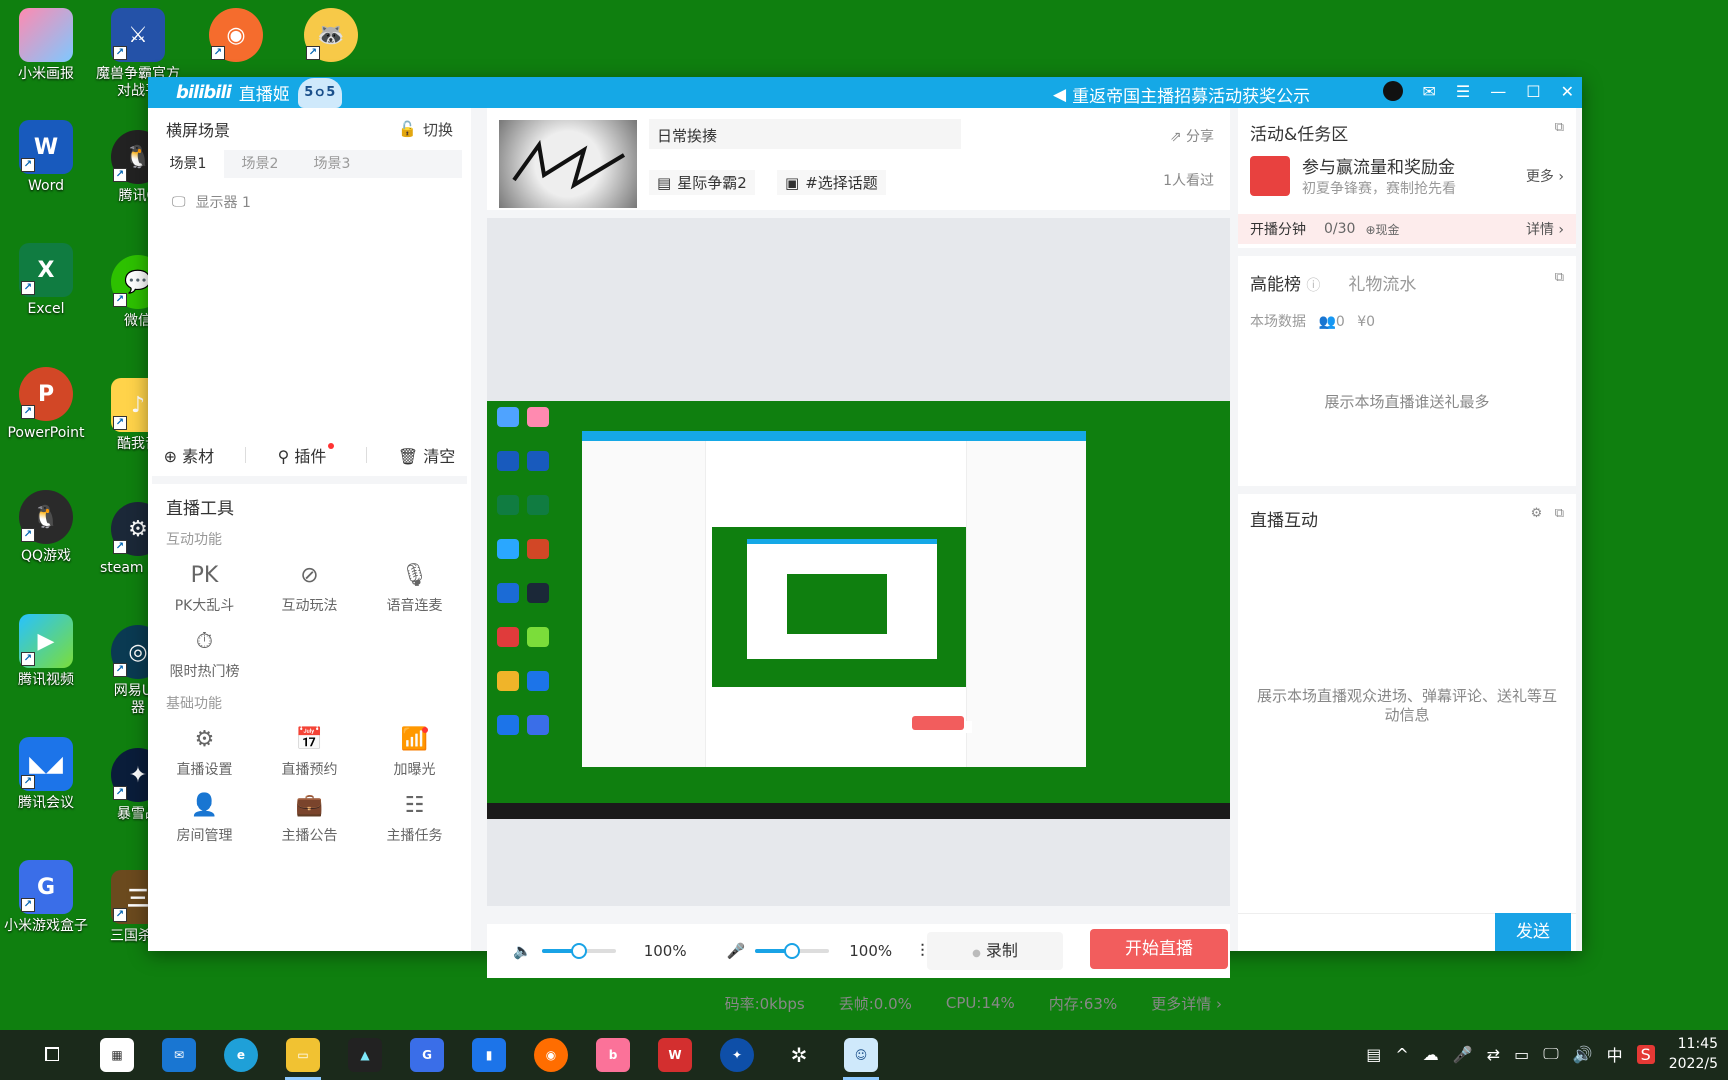  I want to click on voice-link-button: 🎙 语音连麦, so click(414, 589).